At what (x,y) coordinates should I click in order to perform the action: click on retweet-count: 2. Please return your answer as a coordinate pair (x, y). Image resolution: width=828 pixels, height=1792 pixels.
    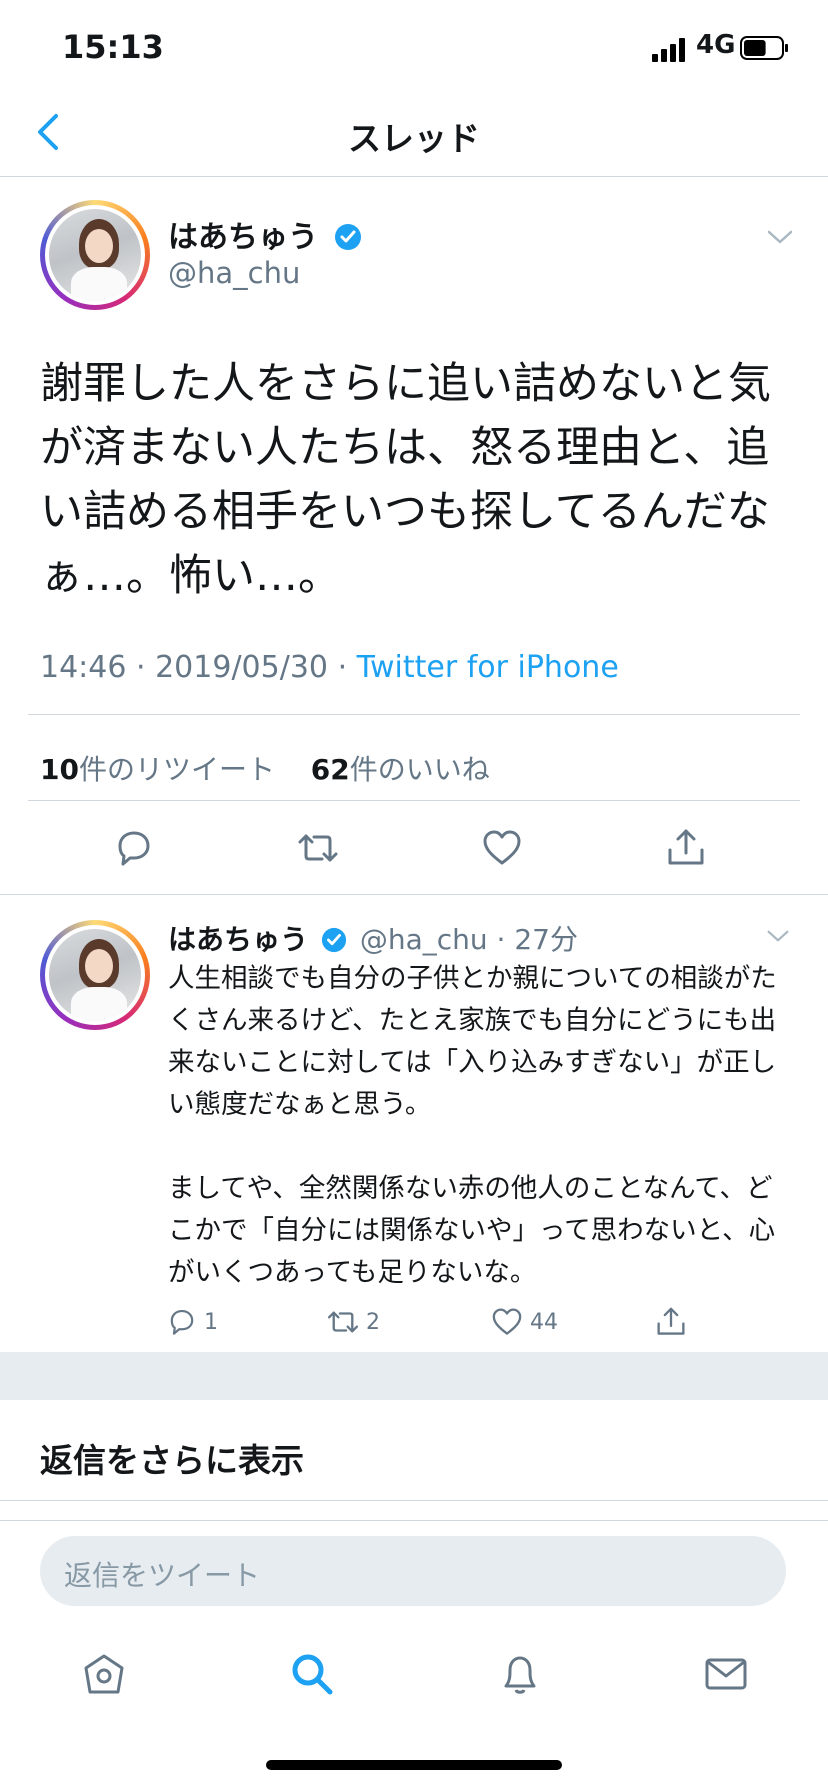
    Looking at the image, I should click on (373, 1322).